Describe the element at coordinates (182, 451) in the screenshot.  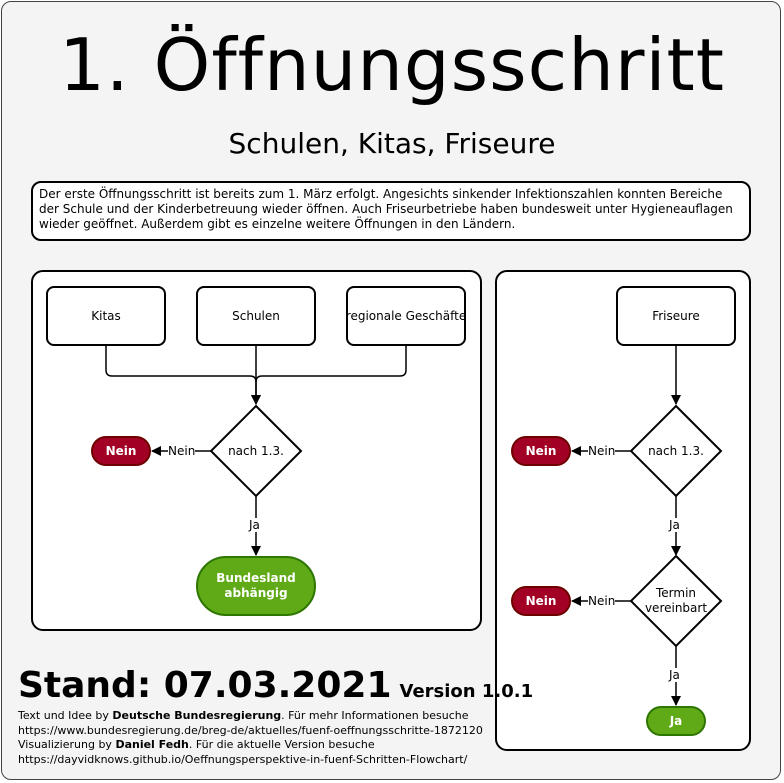
I see `left-no-edge-label: Nein` at that location.